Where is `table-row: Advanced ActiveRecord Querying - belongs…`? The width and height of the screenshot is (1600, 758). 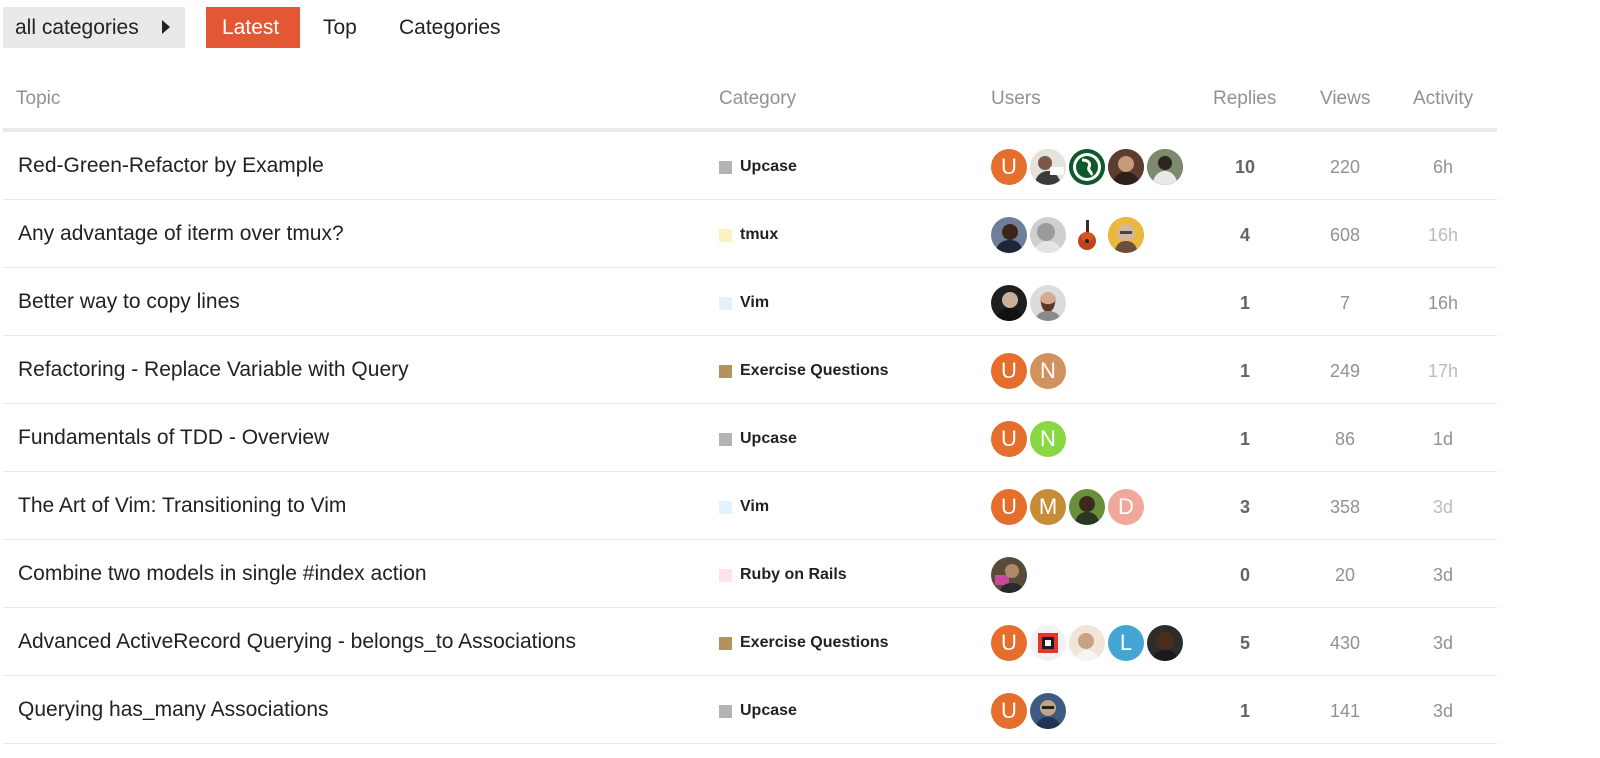 table-row: Advanced ActiveRecord Querying - belongs… is located at coordinates (750, 642).